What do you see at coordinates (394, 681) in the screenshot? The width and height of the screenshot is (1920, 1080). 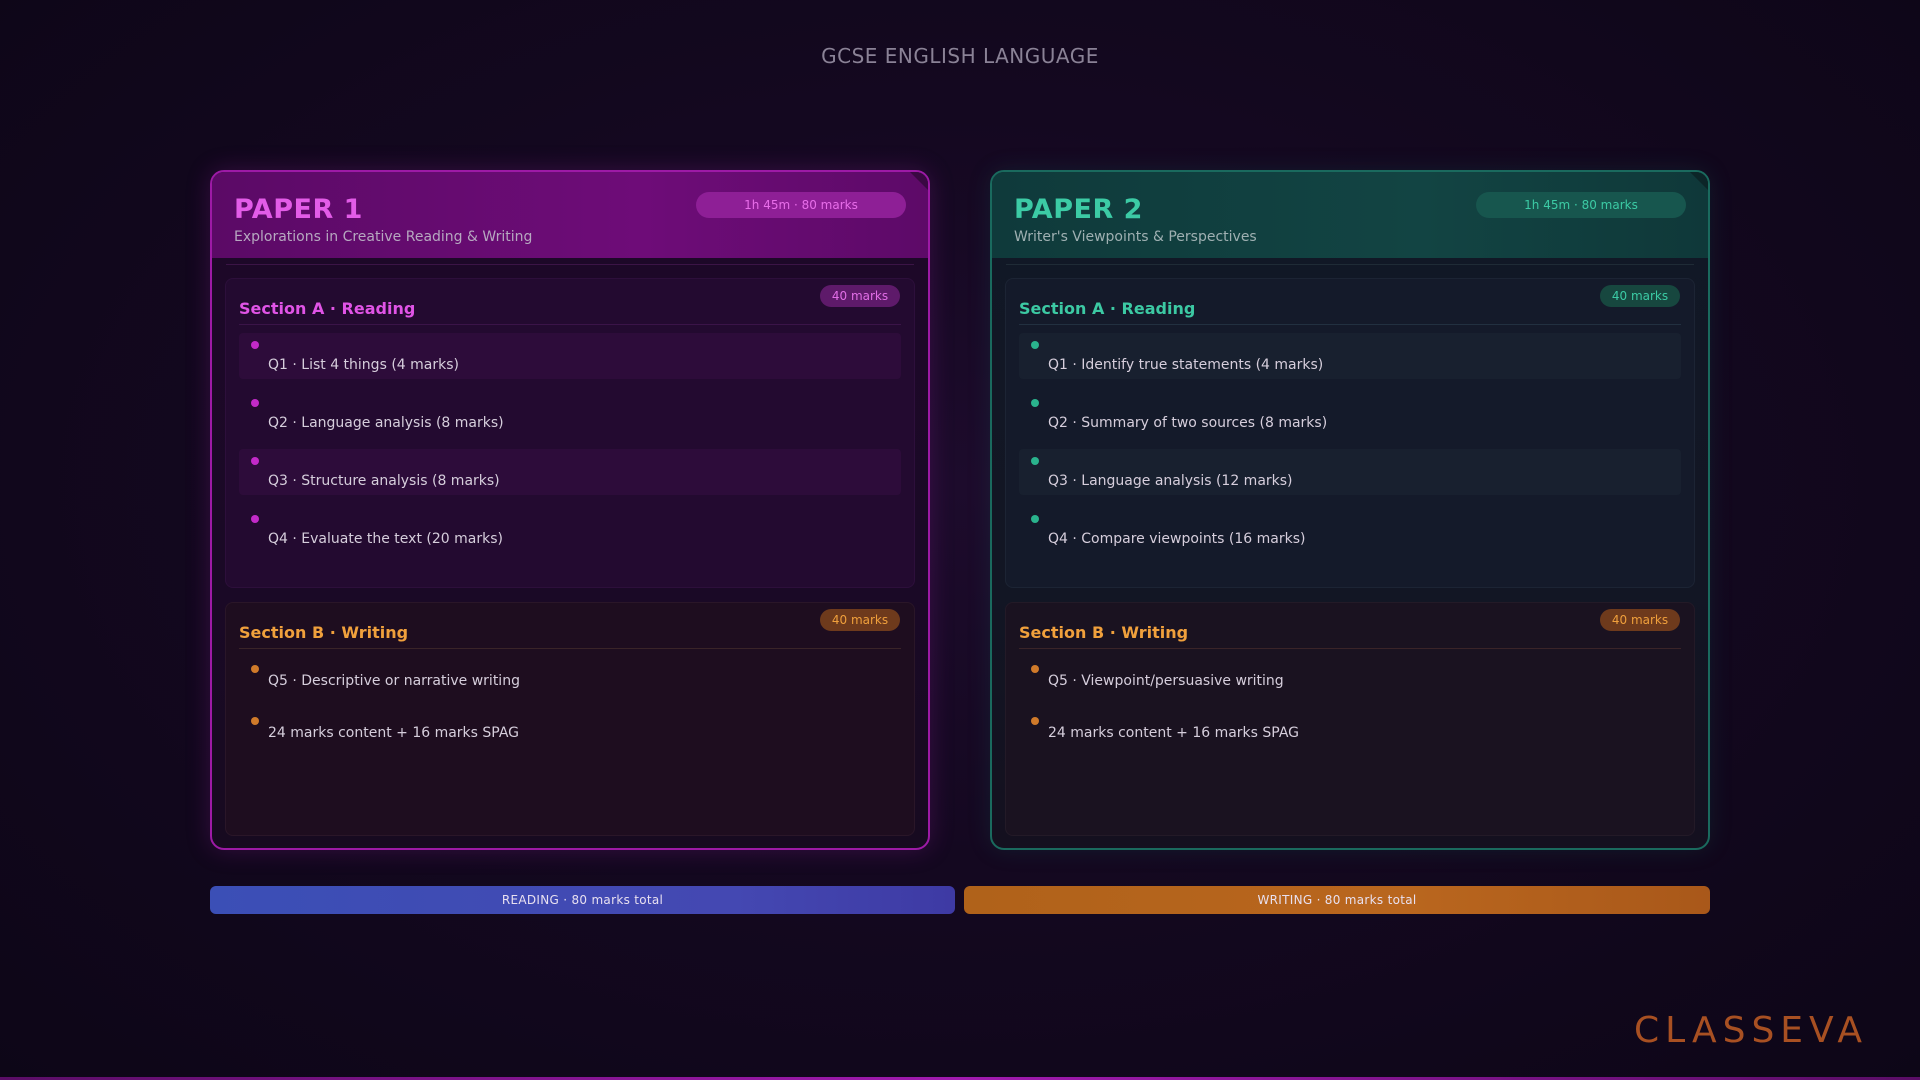 I see `question-text: Q5 · Descriptive or narrative writing` at bounding box center [394, 681].